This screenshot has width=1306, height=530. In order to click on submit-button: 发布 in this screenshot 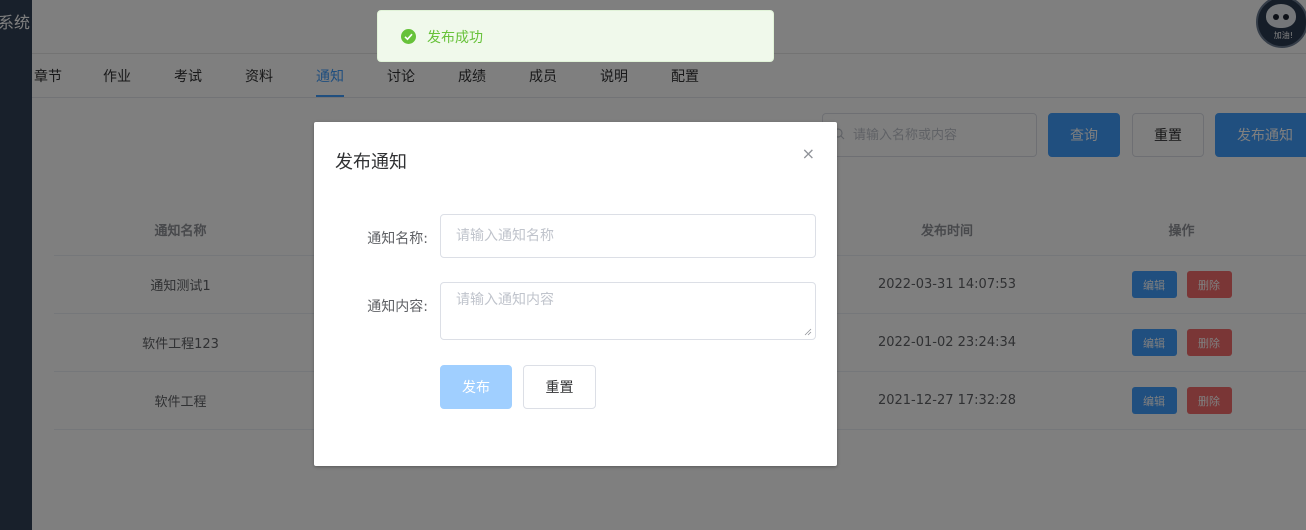, I will do `click(476, 387)`.